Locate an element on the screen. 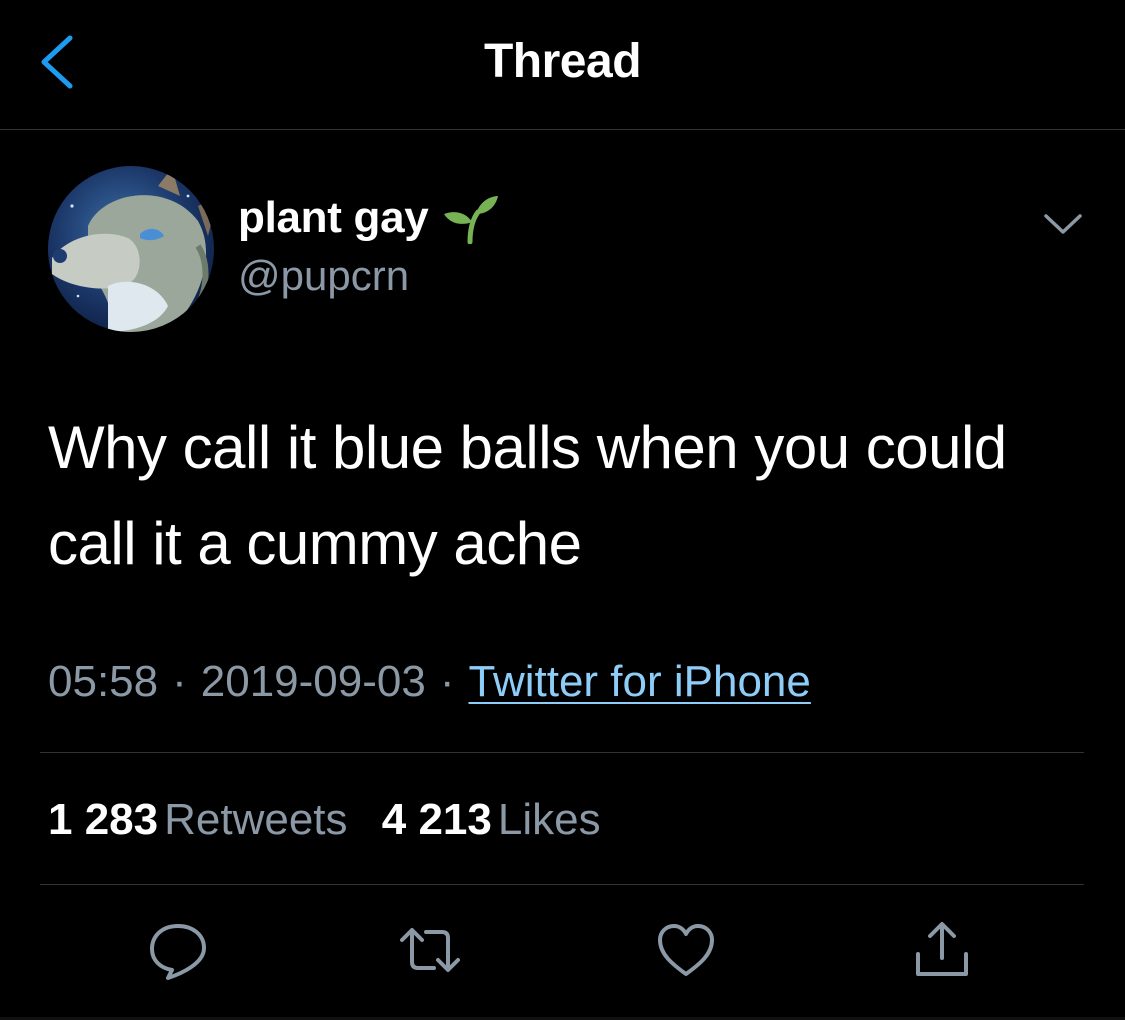  share-button is located at coordinates (942, 950).